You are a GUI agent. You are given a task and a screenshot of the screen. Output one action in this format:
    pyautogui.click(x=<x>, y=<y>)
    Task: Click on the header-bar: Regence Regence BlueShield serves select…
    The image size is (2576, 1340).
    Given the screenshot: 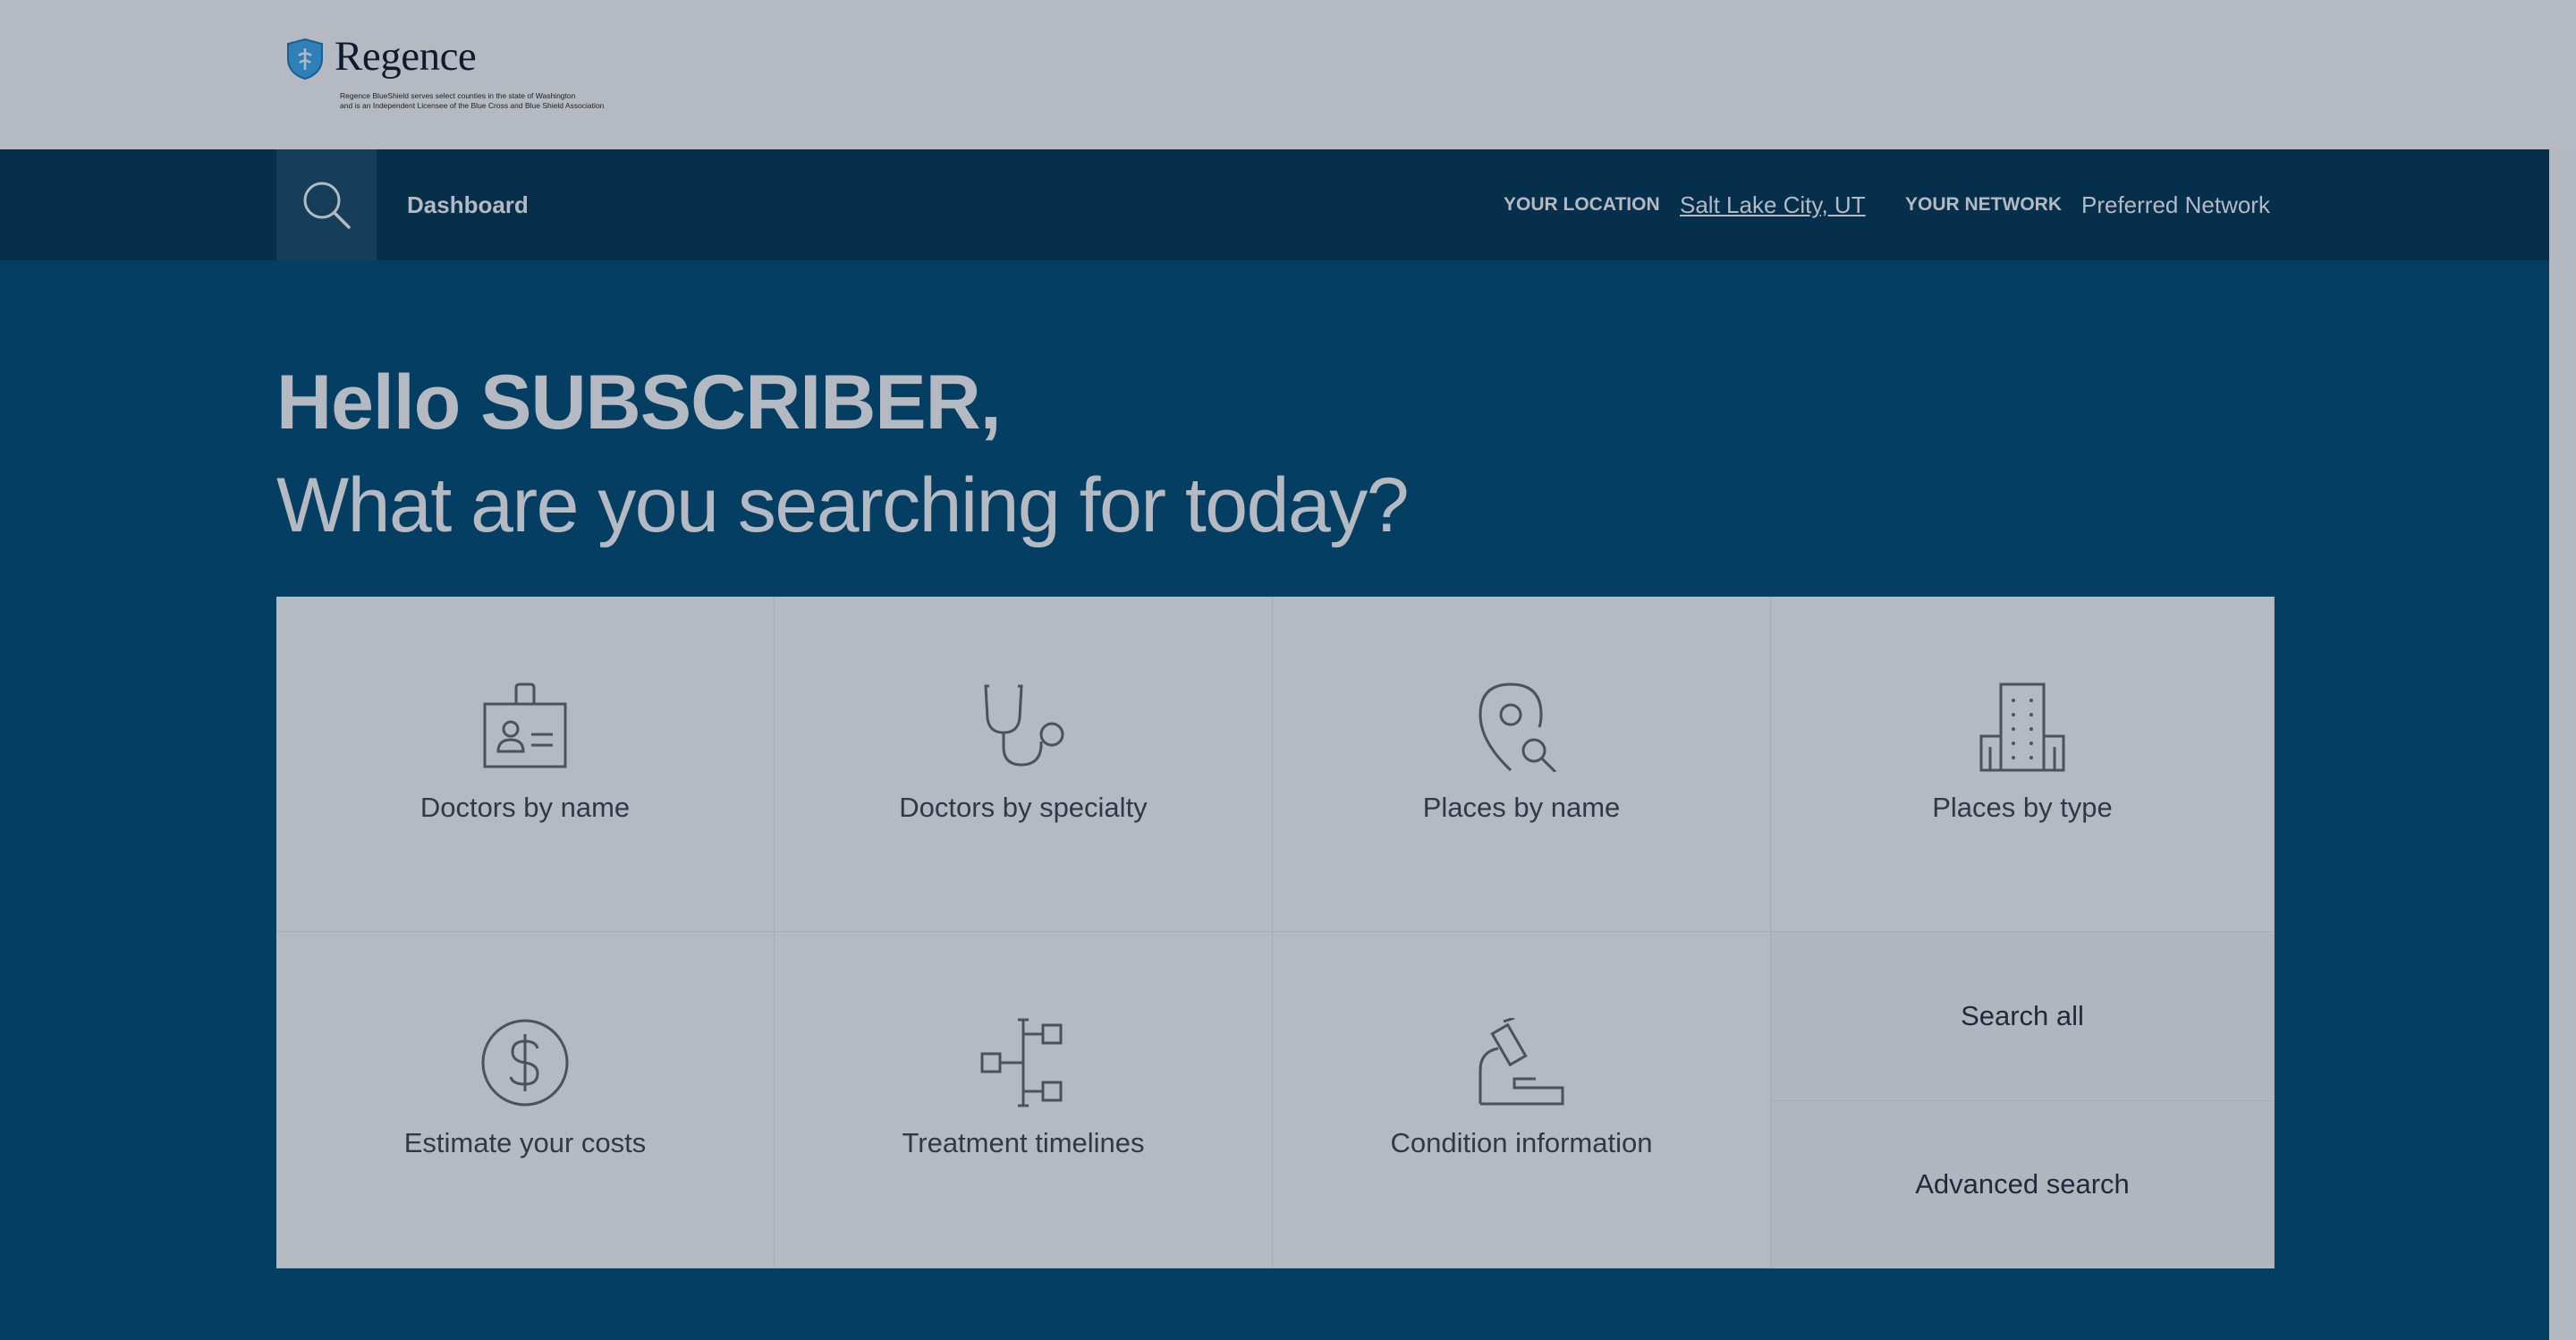 What is the action you would take?
    pyautogui.click(x=1288, y=74)
    